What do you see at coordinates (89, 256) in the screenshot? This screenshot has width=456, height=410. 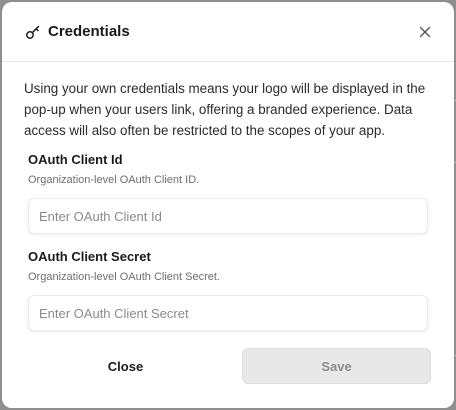 I see `client-secret-label: OAuth Client Secret` at bounding box center [89, 256].